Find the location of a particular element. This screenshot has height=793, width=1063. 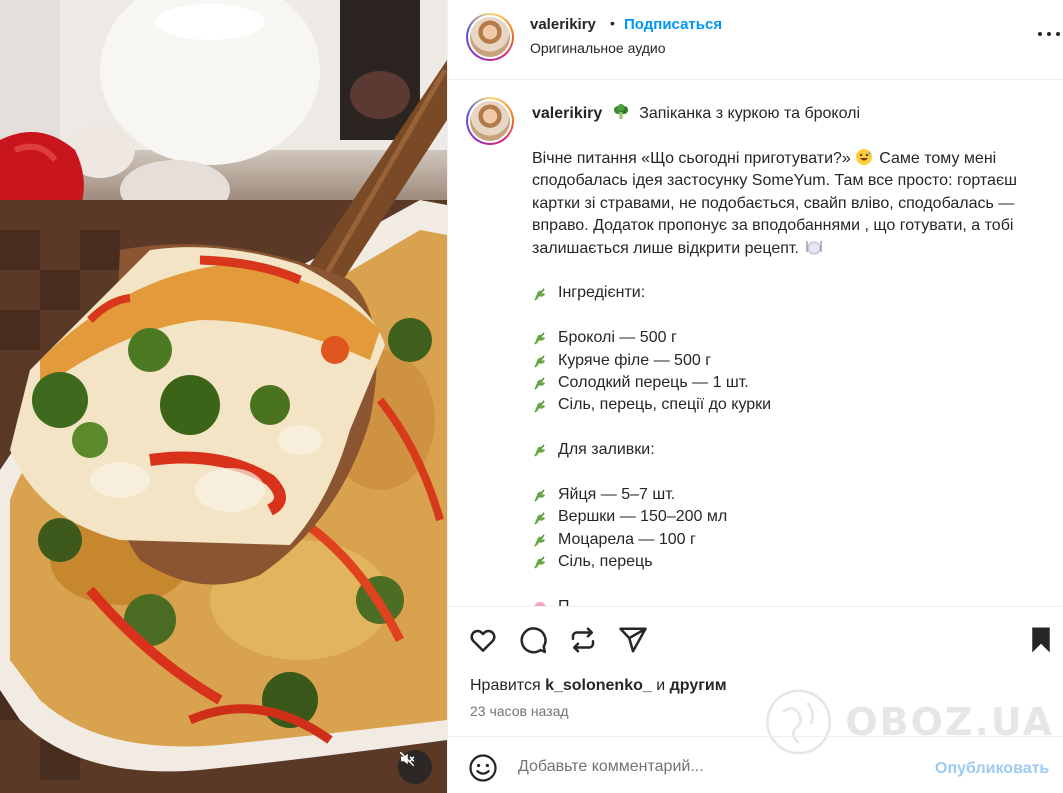

comment-bar: Опубликовать is located at coordinates (755, 764).